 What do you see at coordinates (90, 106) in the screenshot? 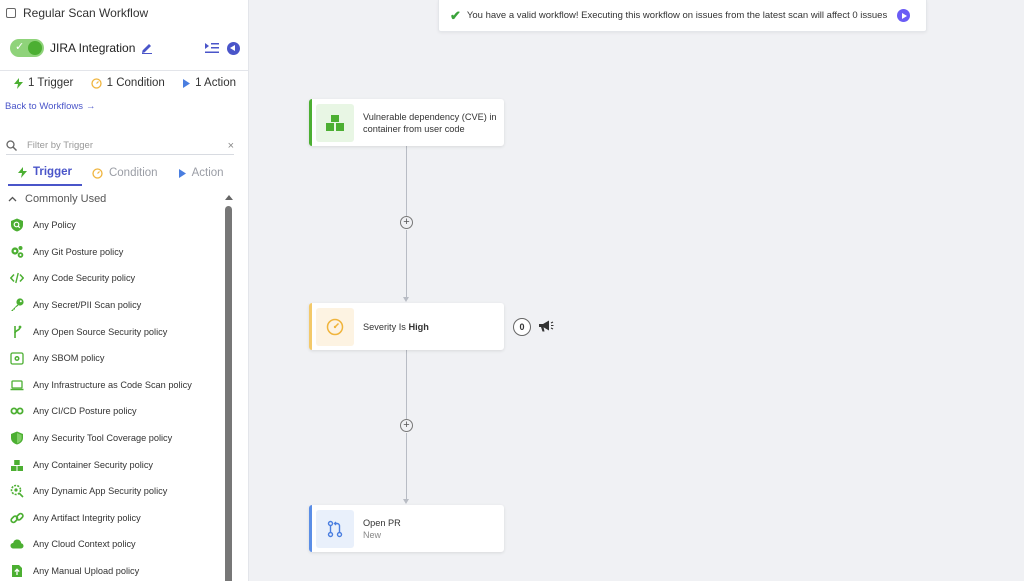
I see `arrow-right-icon: →` at bounding box center [90, 106].